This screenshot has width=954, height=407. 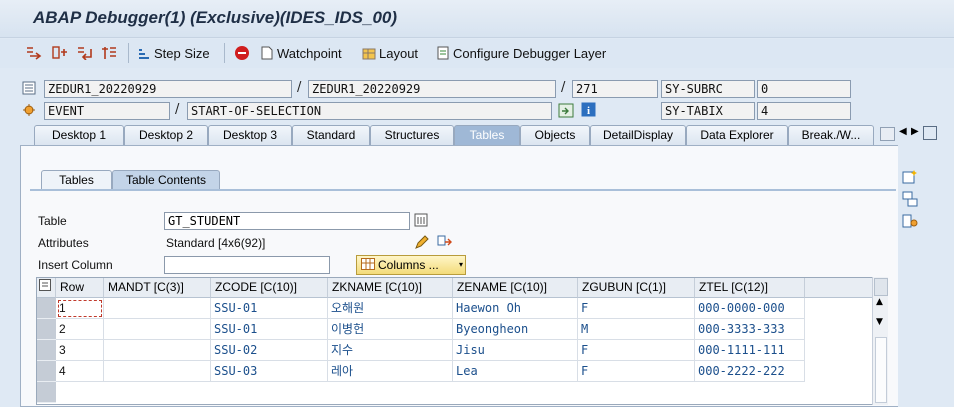 I want to click on layout-icon, so click(x=369, y=53).